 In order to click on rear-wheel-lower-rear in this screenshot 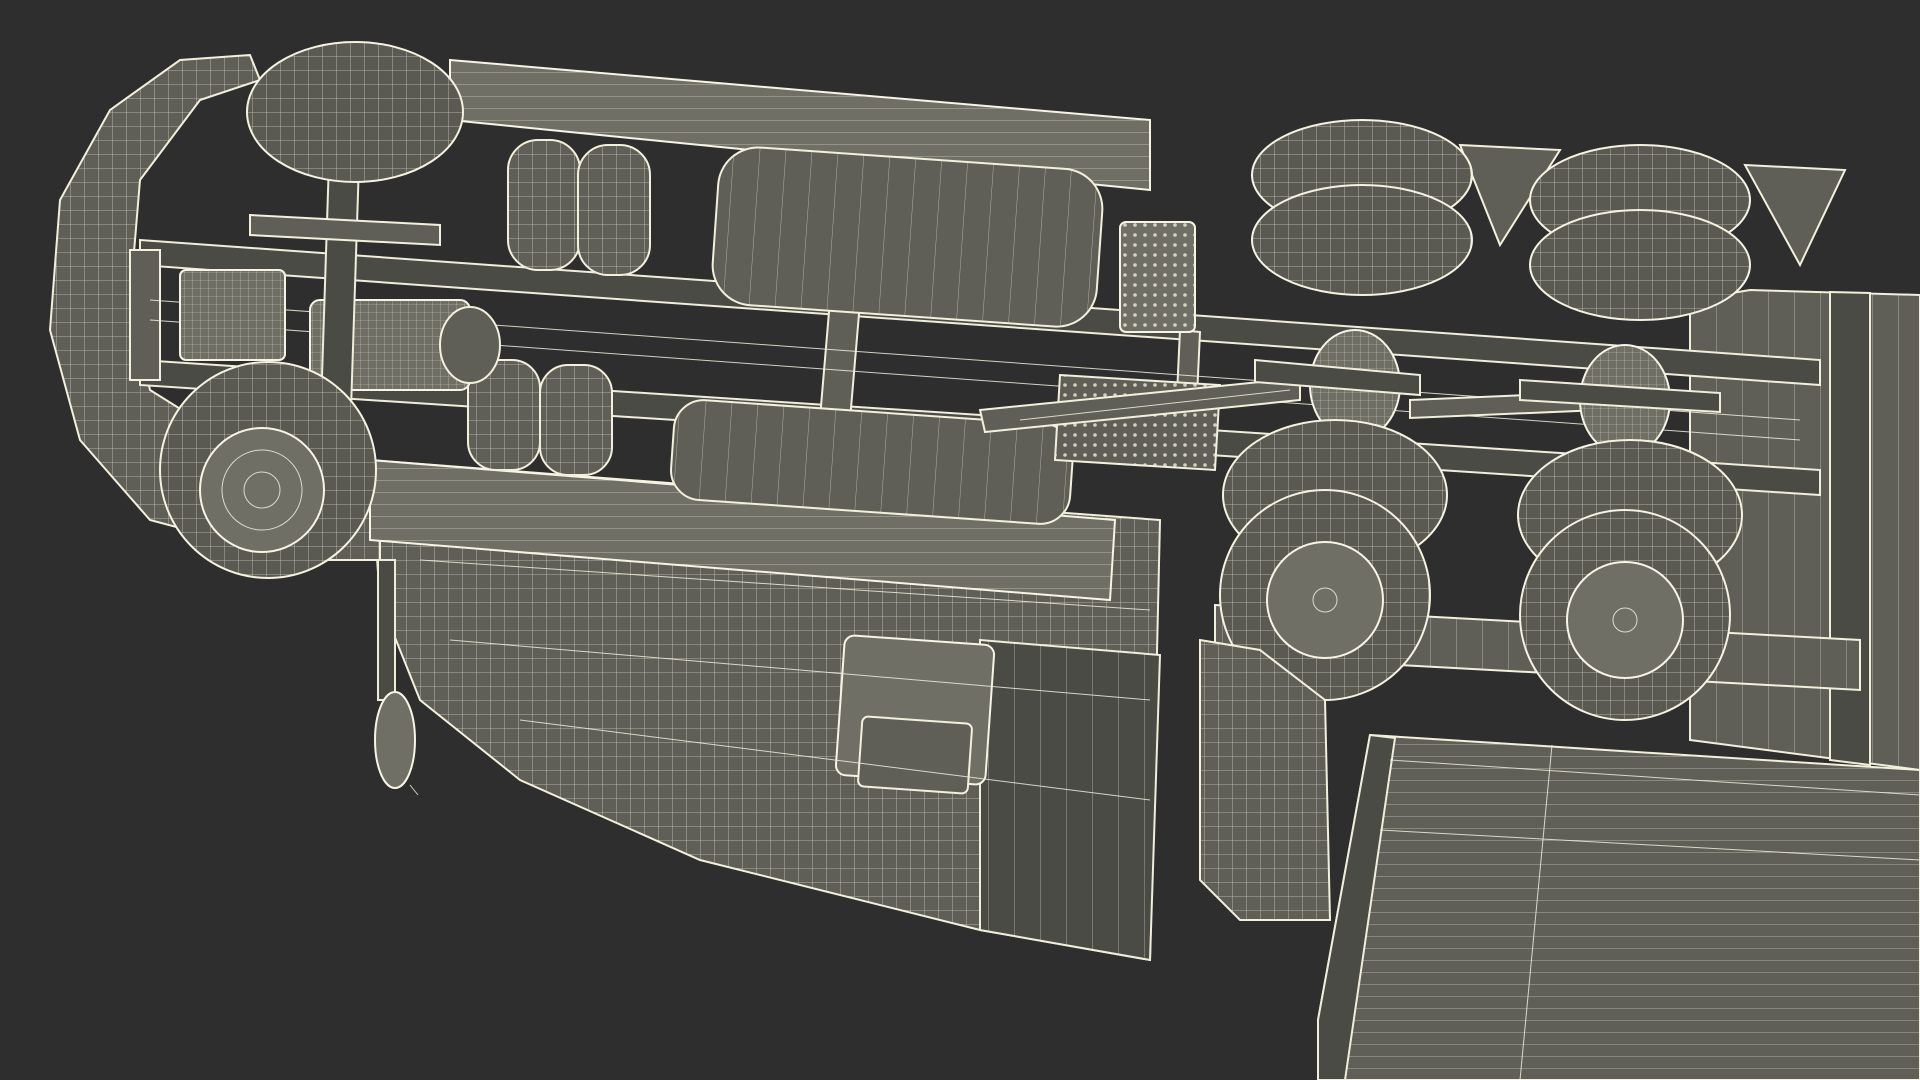, I will do `click(1630, 580)`.